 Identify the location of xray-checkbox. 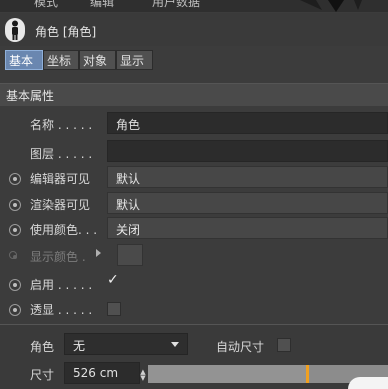
(114, 309).